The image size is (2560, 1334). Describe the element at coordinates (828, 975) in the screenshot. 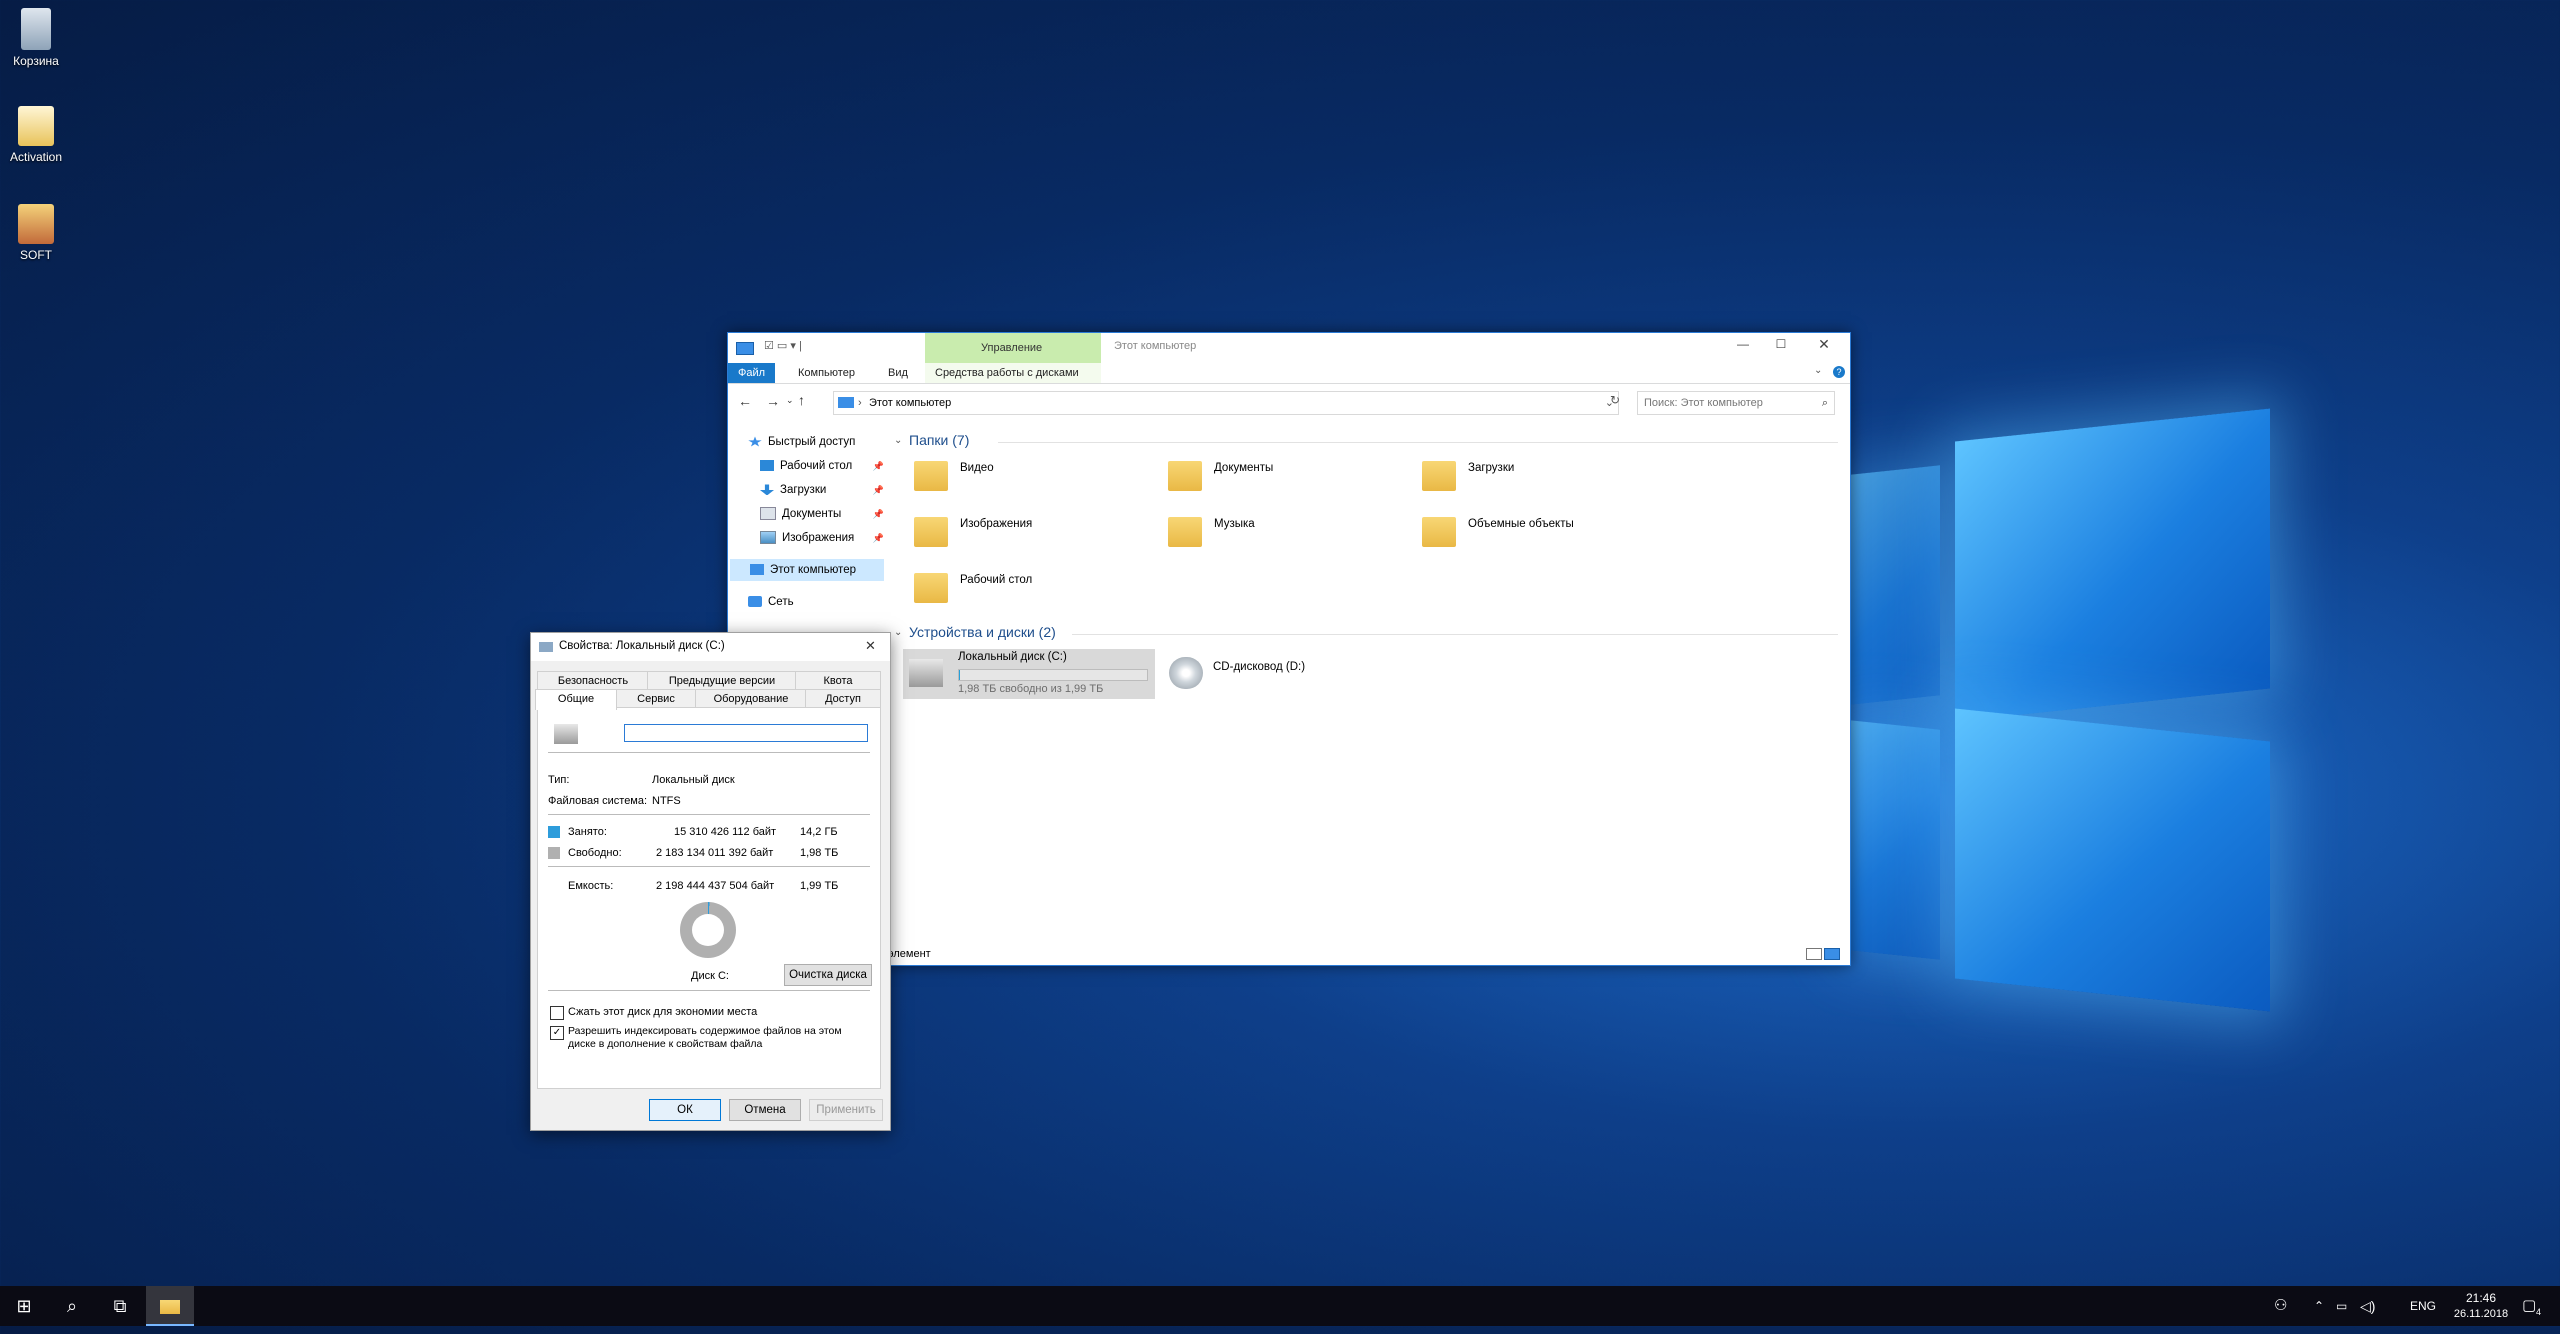

I see `disk-cleanup-button: Очистка диска` at that location.